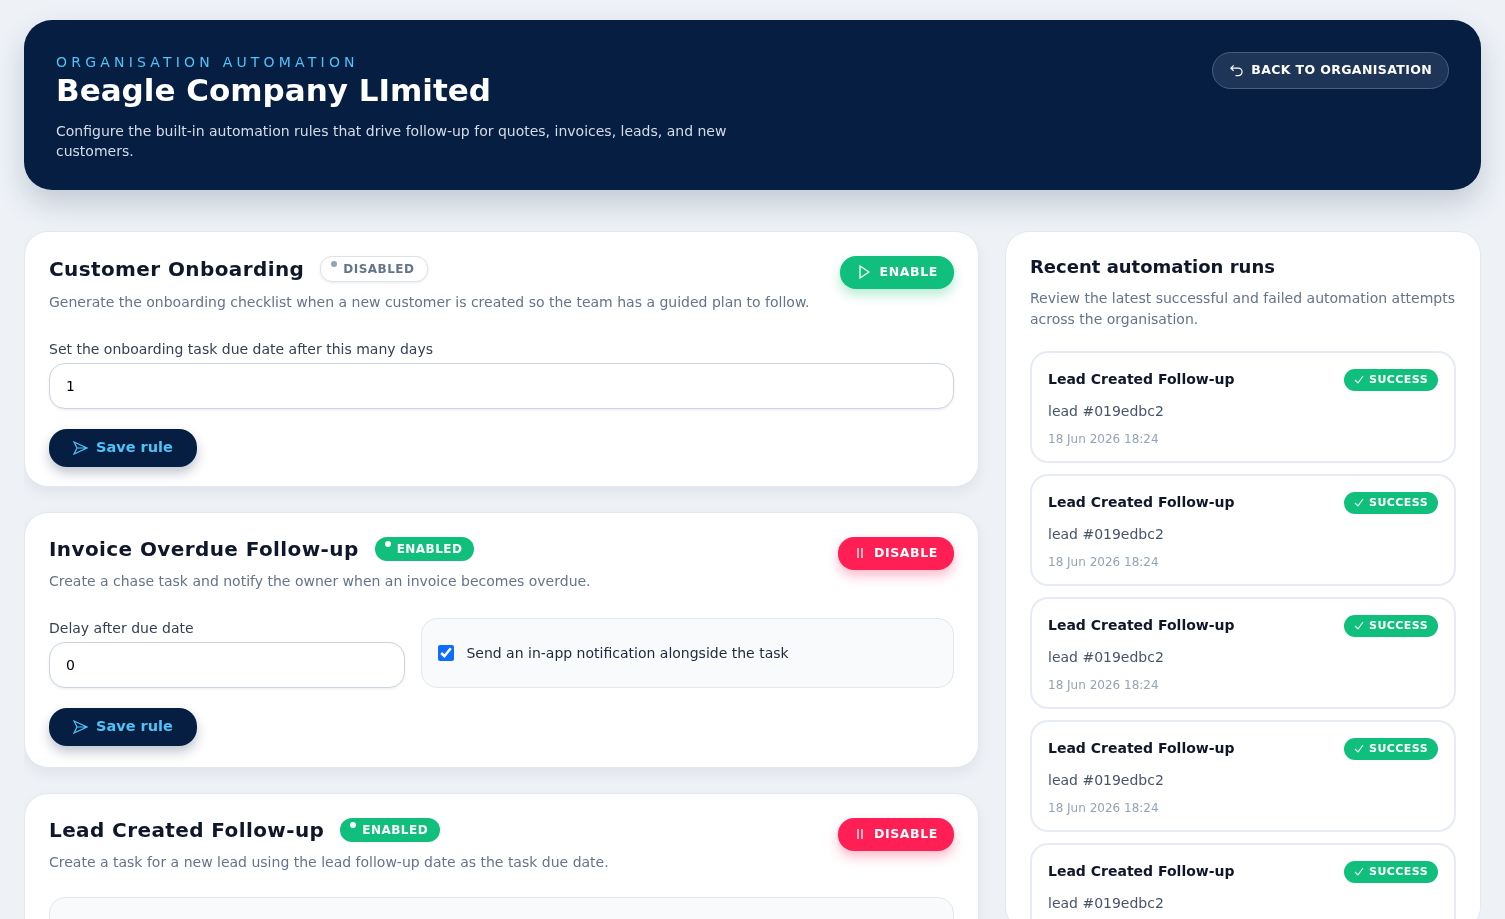 This screenshot has height=919, width=1505. I want to click on panel-title: Recent automation runs, so click(1153, 267).